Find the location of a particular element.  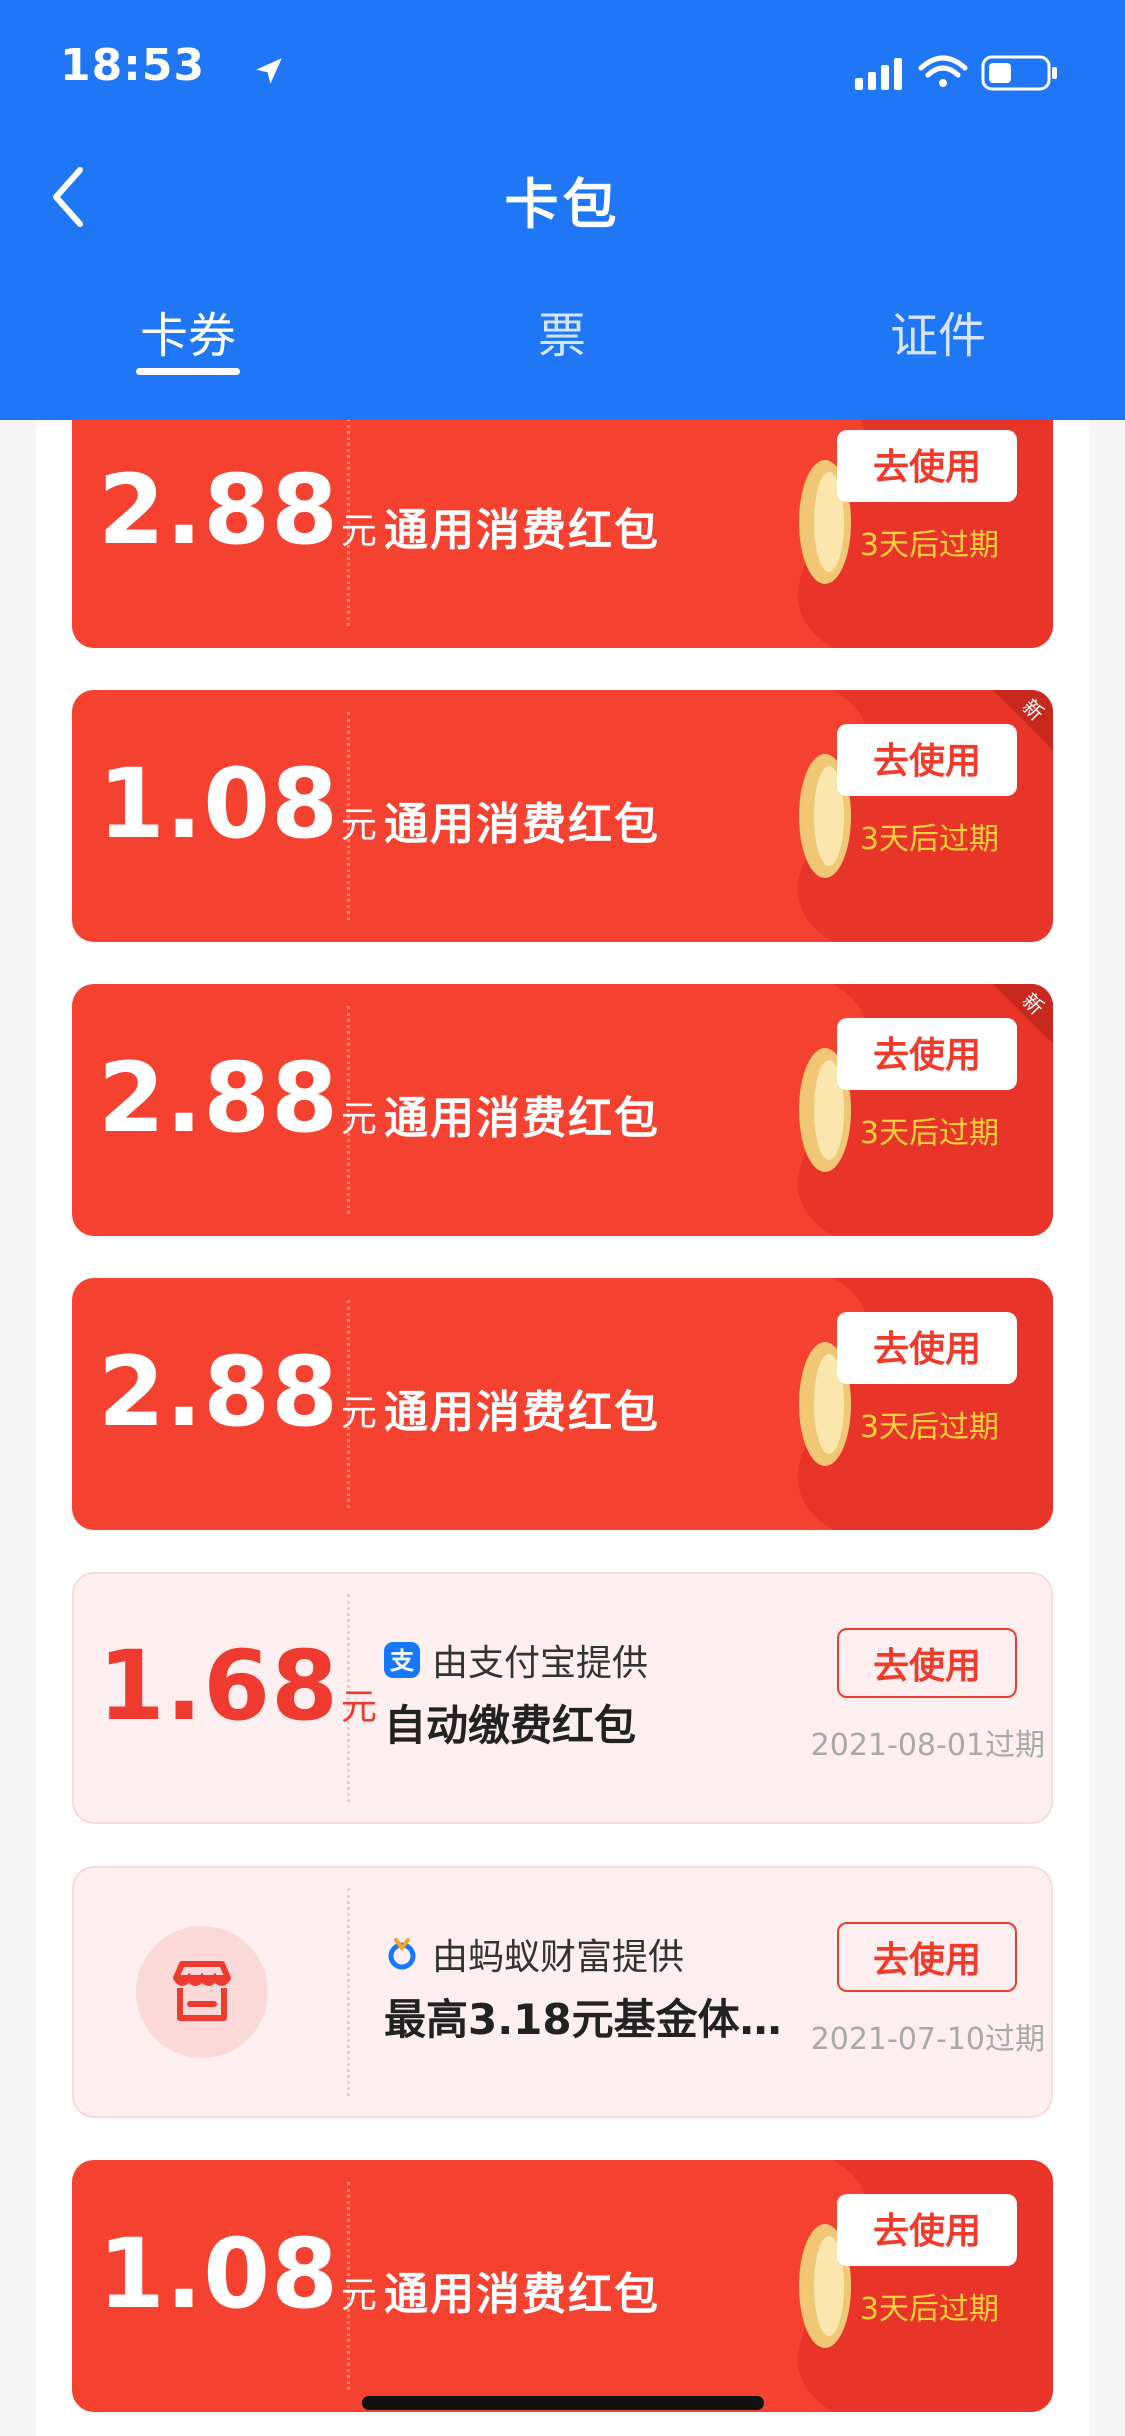

red-packet-card: 2.88元 通用消费红包 新 去使用 3天后过期 is located at coordinates (562, 1110).